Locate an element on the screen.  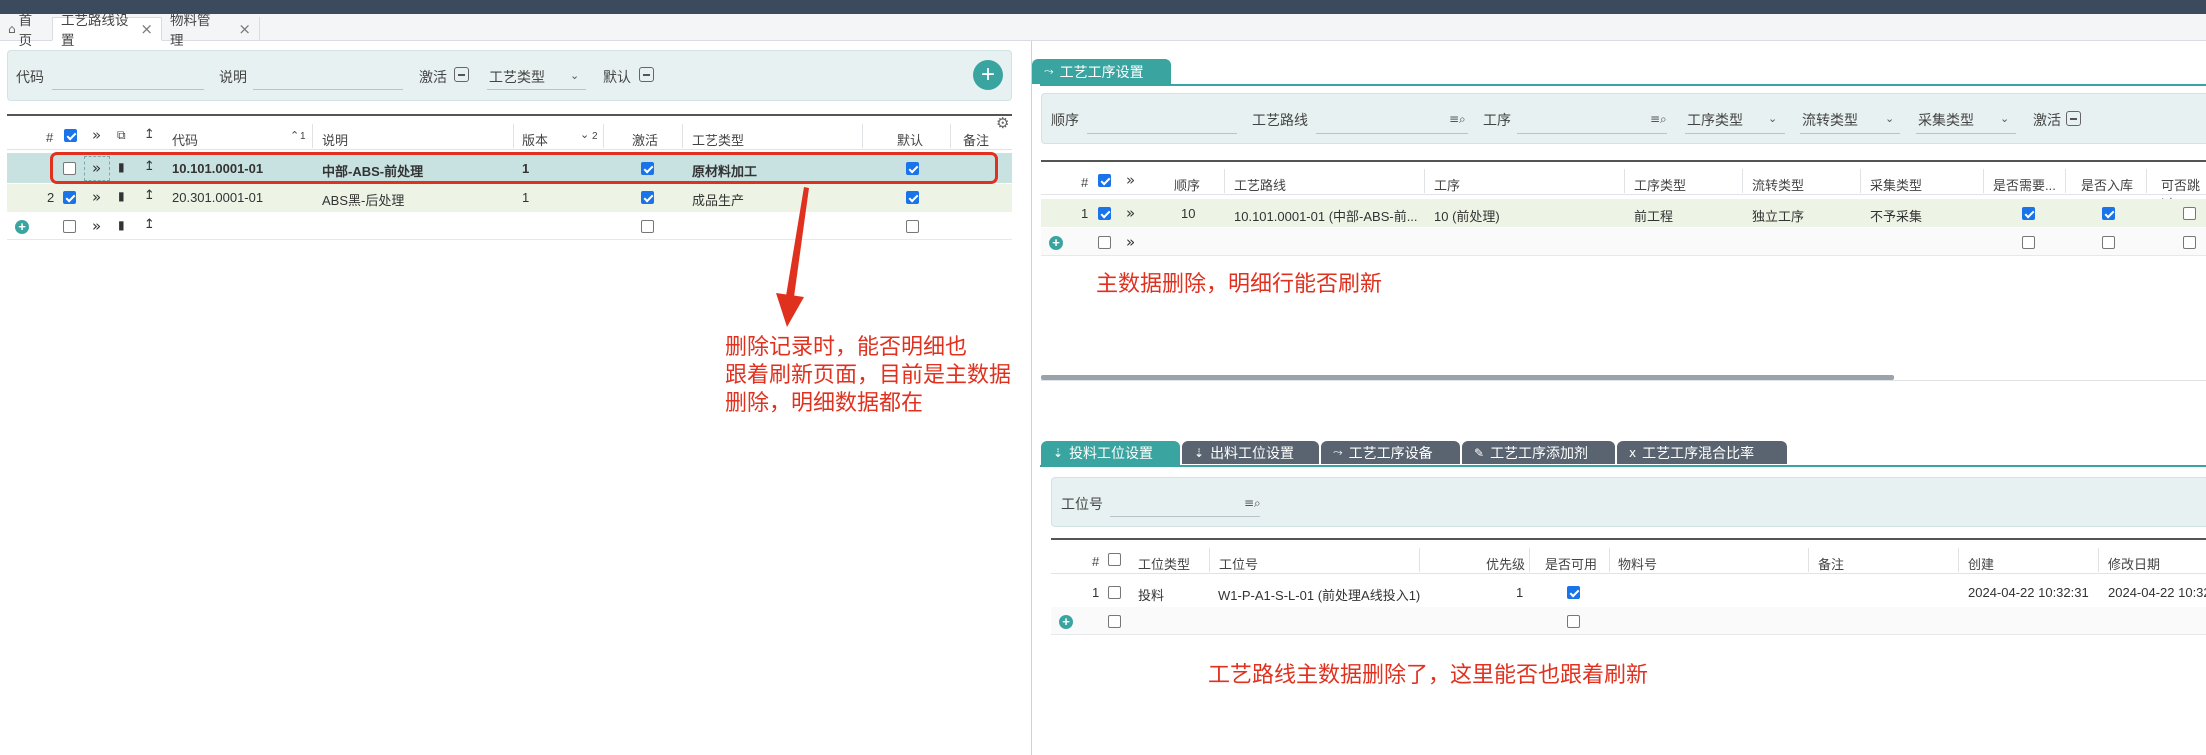
header-proc-type: 工序类型 is located at coordinates (1660, 184).